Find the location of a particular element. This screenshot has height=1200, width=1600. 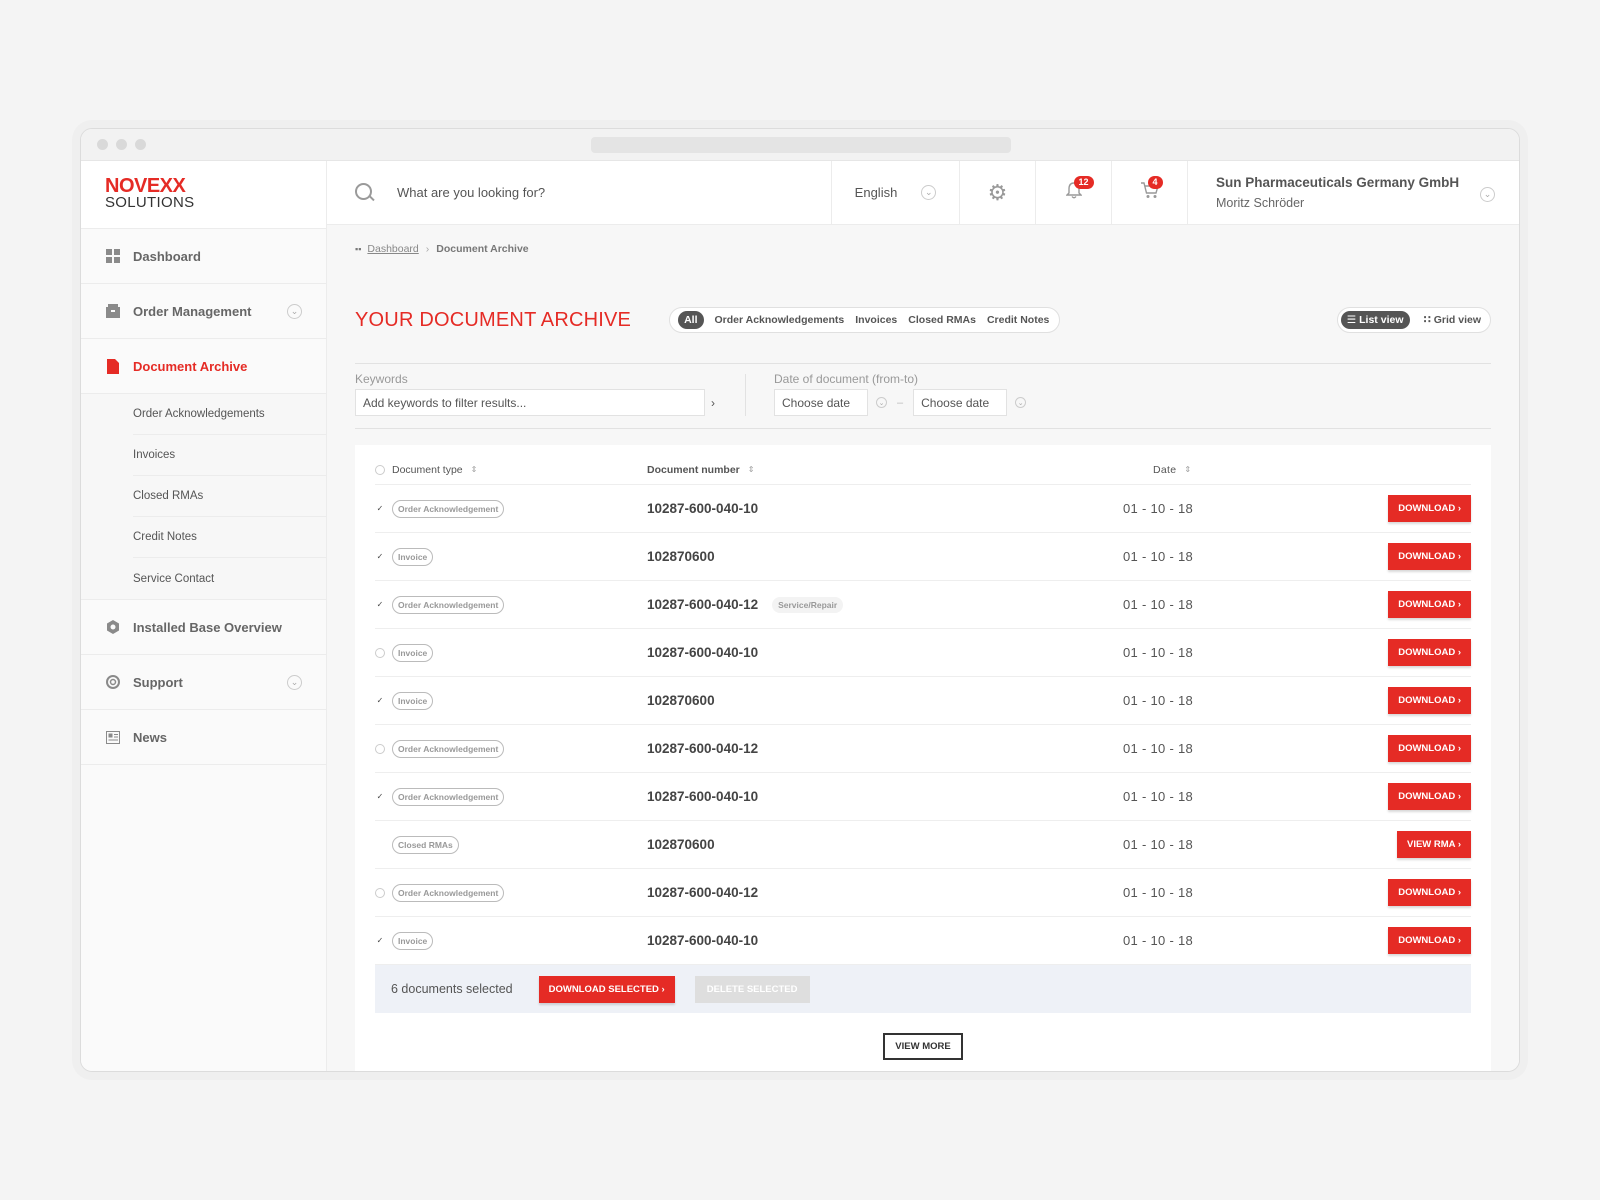

cart-badge: 4 is located at coordinates (1155, 182).